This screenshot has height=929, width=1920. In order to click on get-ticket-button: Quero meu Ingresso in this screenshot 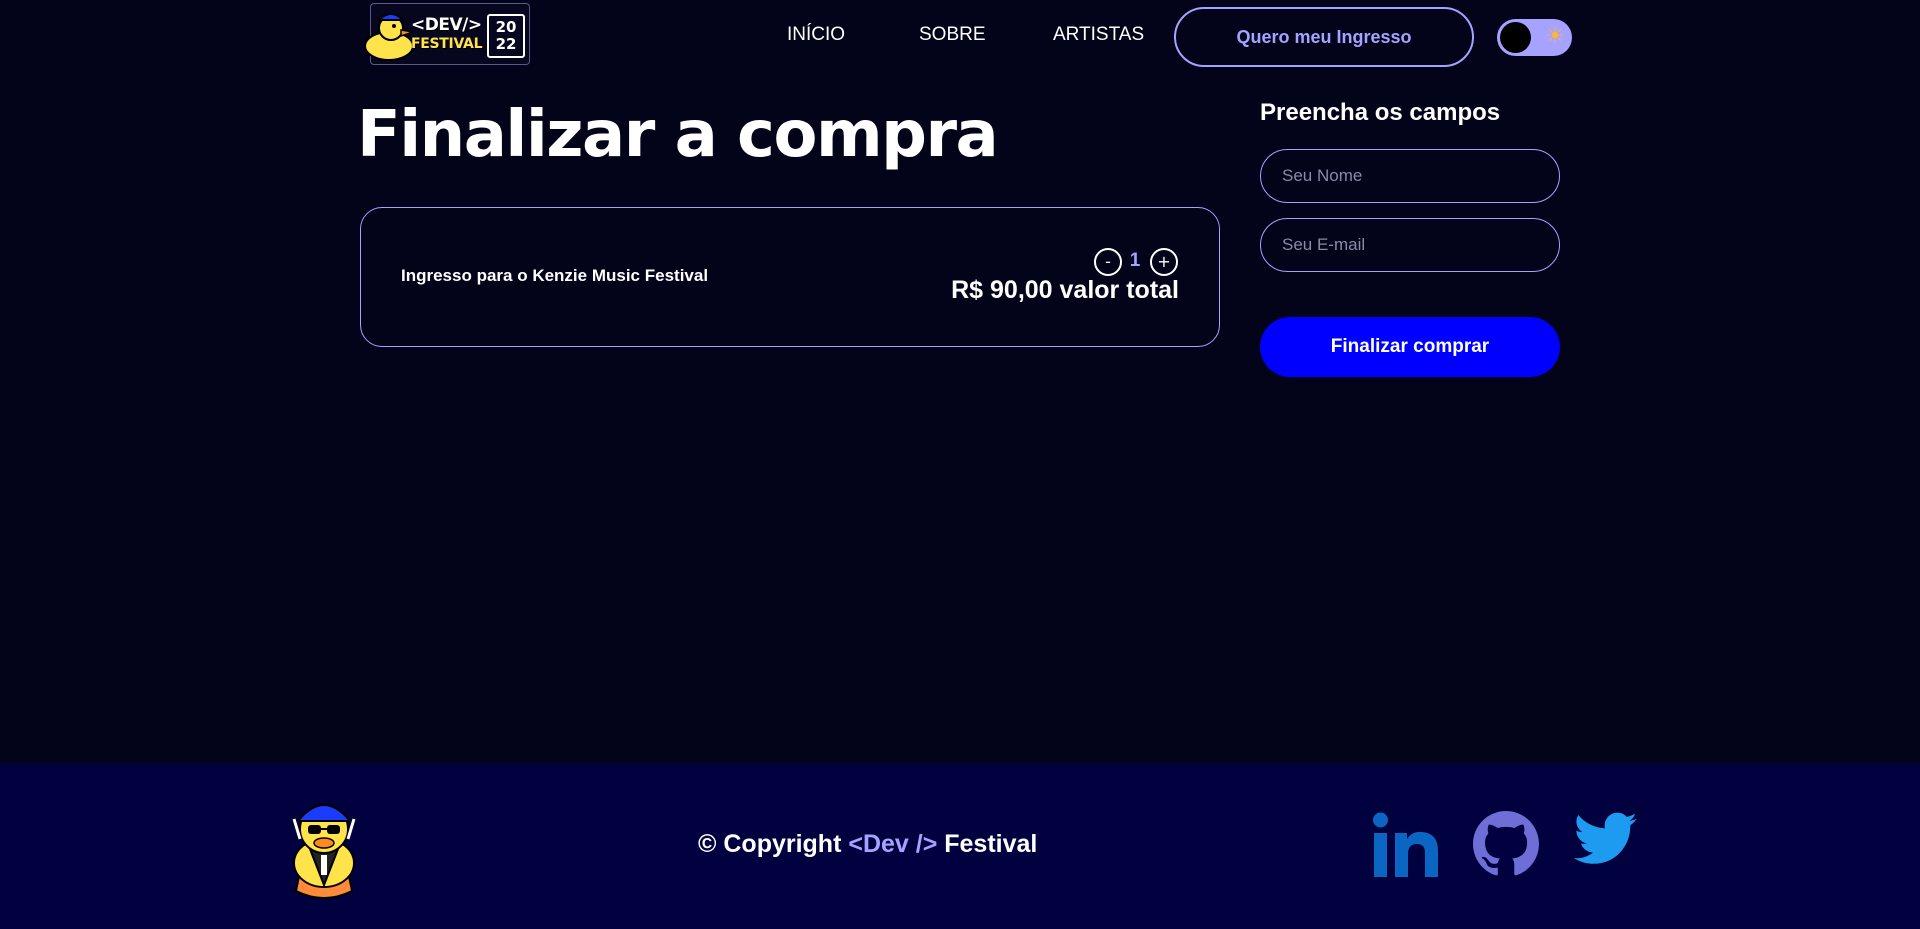, I will do `click(1324, 37)`.